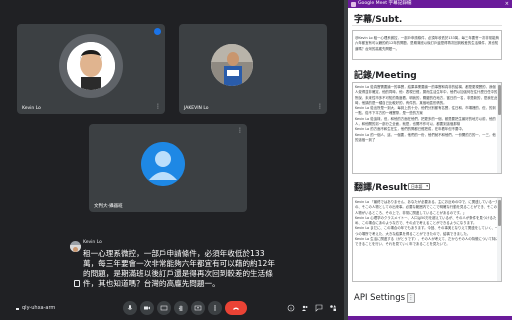 The width and height of the screenshot is (512, 320). Describe the element at coordinates (411, 298) in the screenshot. I see `api-settings-toggle: ⋮` at that location.